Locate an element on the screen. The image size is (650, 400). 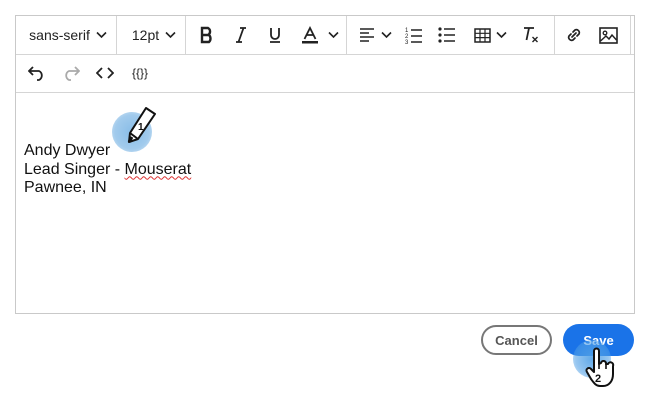
text-color-button is located at coordinates (310, 35).